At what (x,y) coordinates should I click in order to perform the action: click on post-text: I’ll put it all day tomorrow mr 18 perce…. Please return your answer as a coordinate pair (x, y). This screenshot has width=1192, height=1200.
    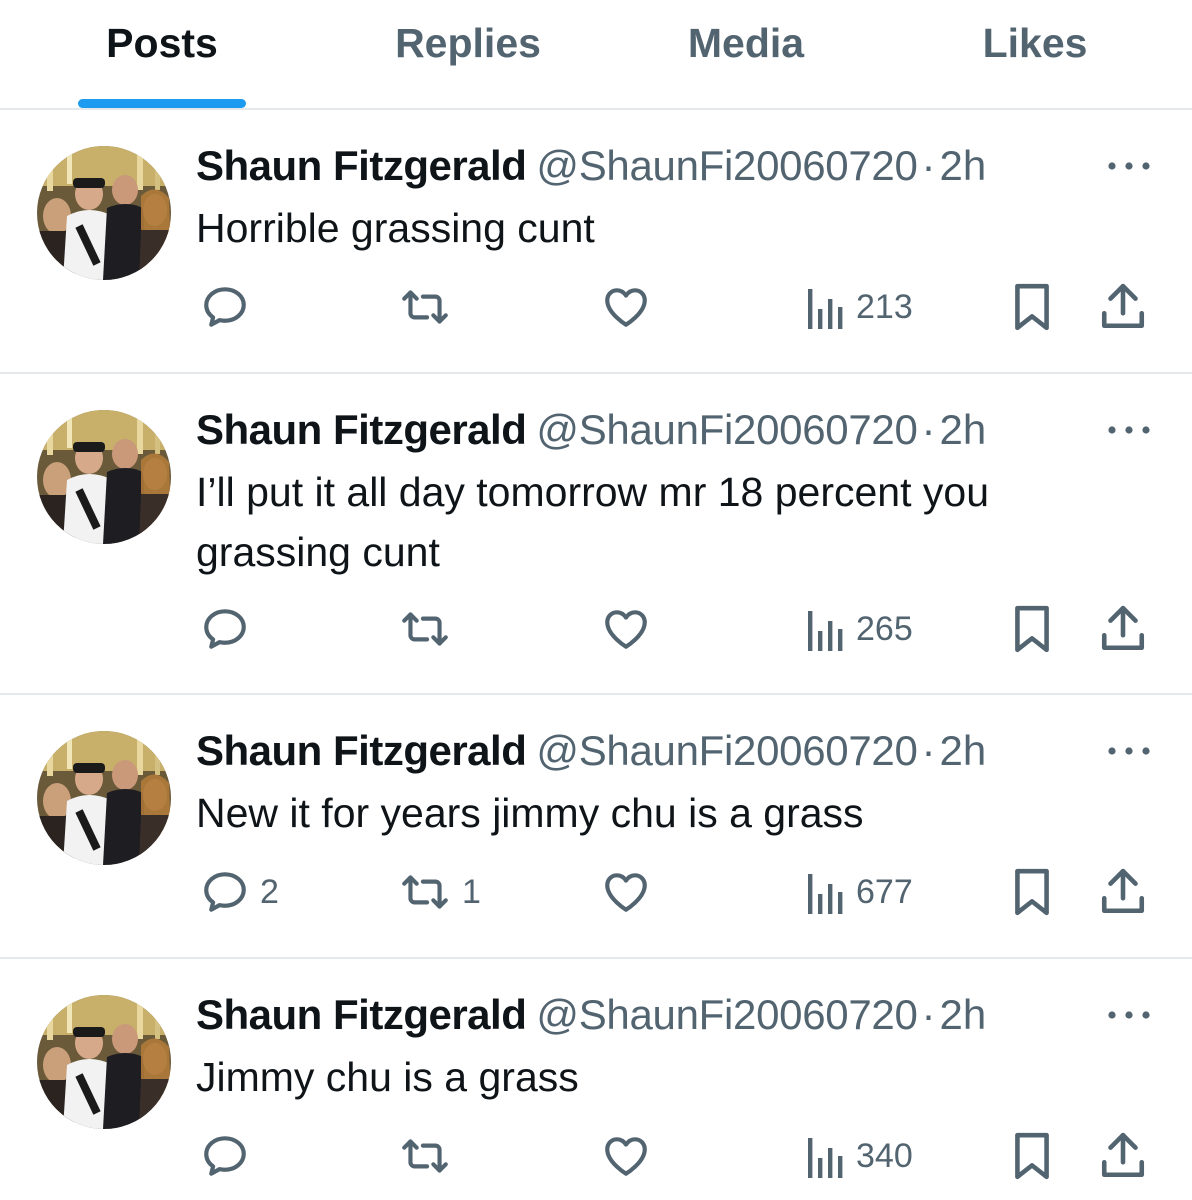
    Looking at the image, I should click on (592, 522).